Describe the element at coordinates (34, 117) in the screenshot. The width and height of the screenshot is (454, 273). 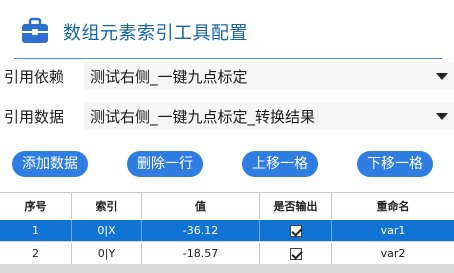
I see `reference-data-label: 引用数据` at that location.